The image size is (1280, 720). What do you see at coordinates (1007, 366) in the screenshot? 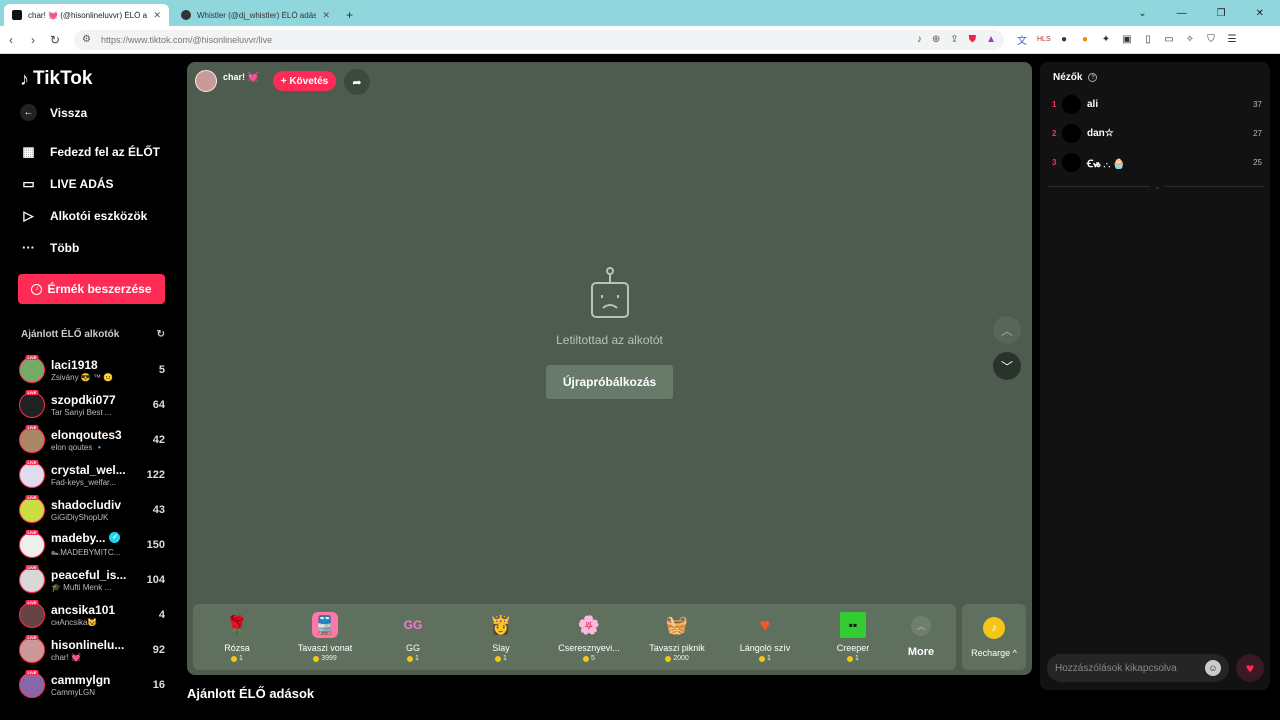
I see `next-stream-button: ﹀` at bounding box center [1007, 366].